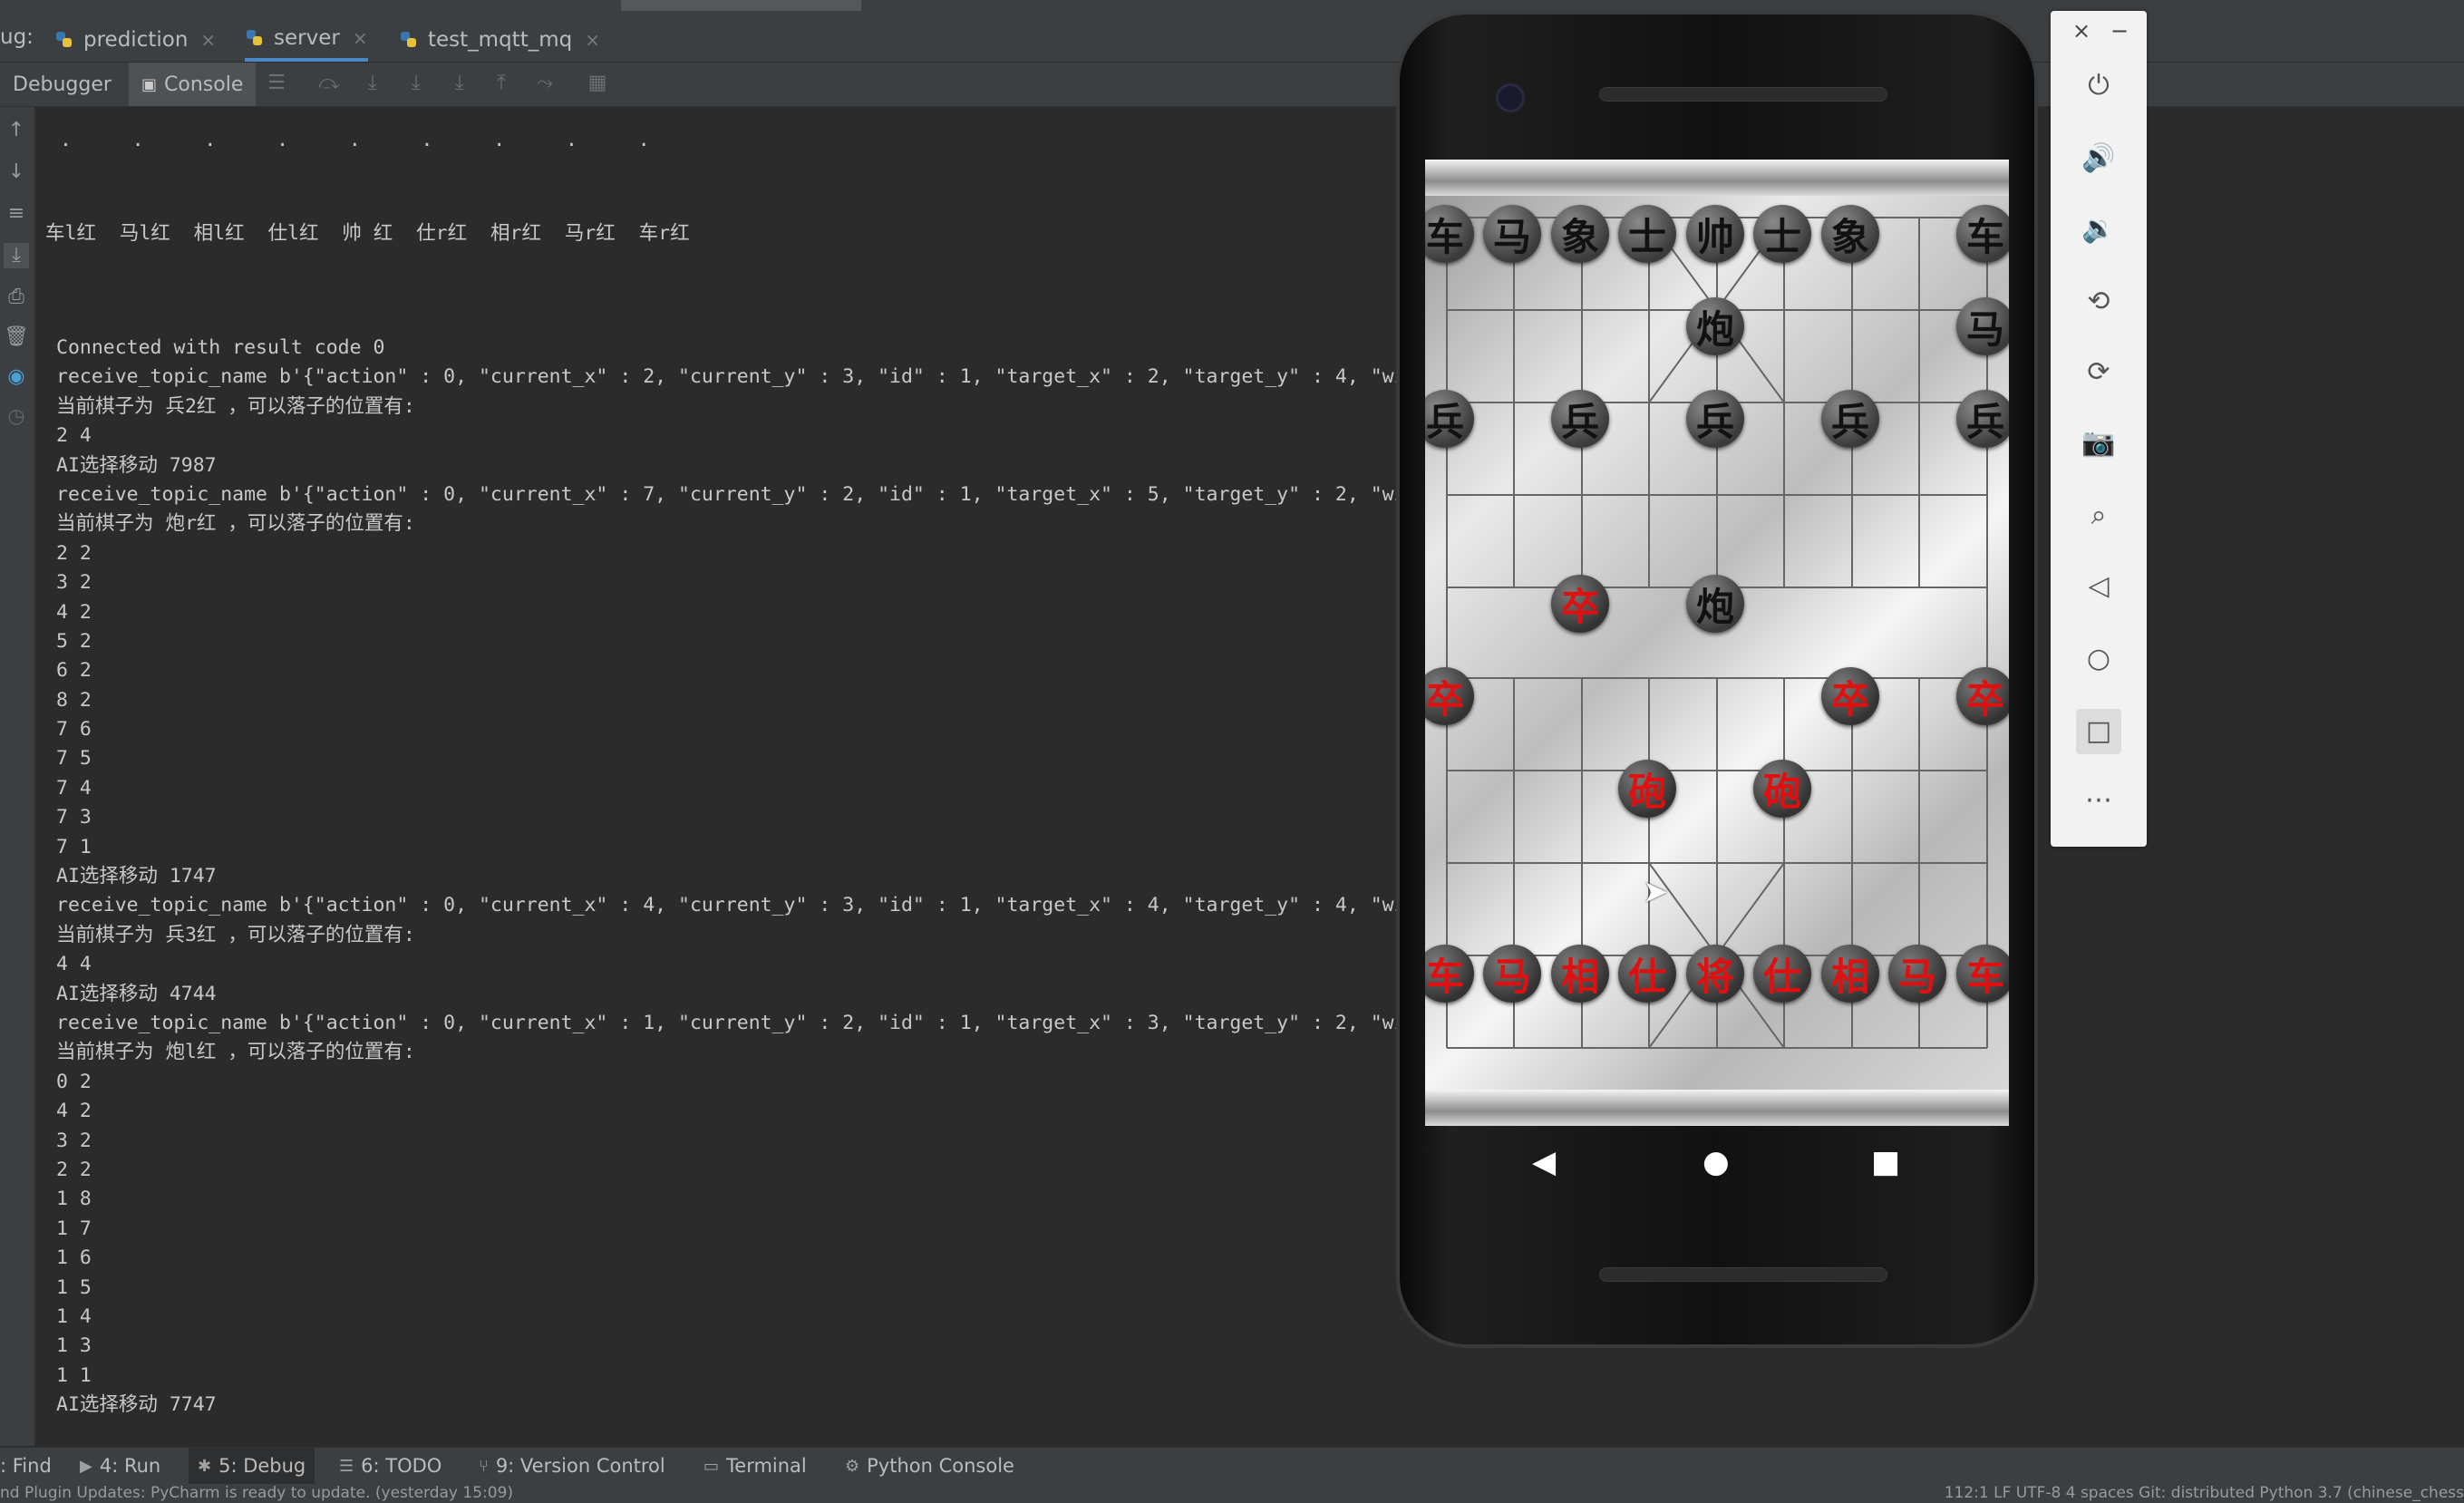 The width and height of the screenshot is (2464, 1503). What do you see at coordinates (1982, 234) in the screenshot?
I see `black-piece: 车` at bounding box center [1982, 234].